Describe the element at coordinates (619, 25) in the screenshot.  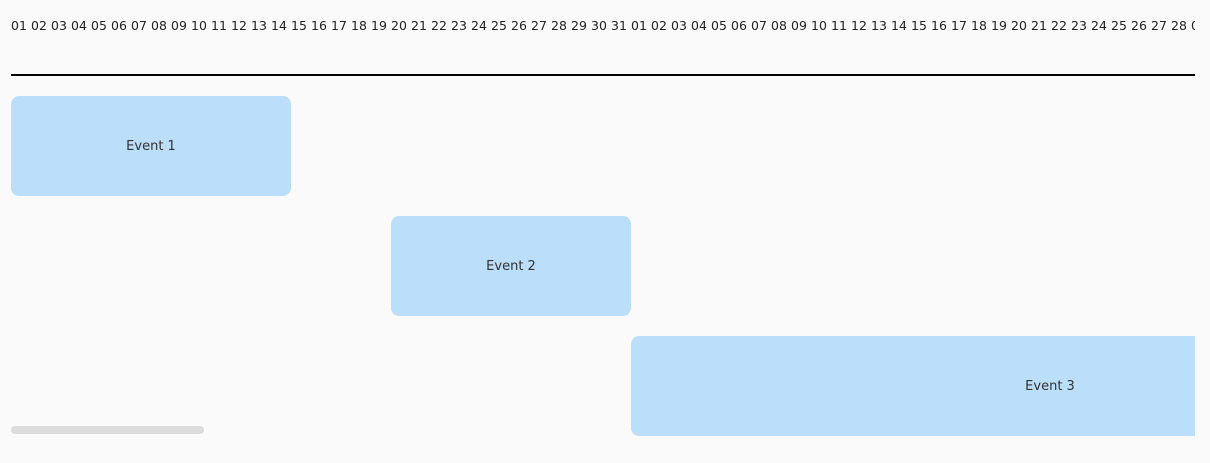
I see `day-label: 31` at that location.